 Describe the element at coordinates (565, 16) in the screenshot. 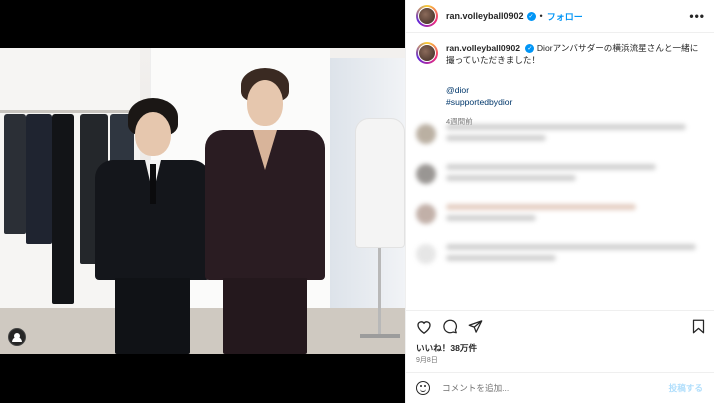

I see `follow-button: フォロー` at that location.